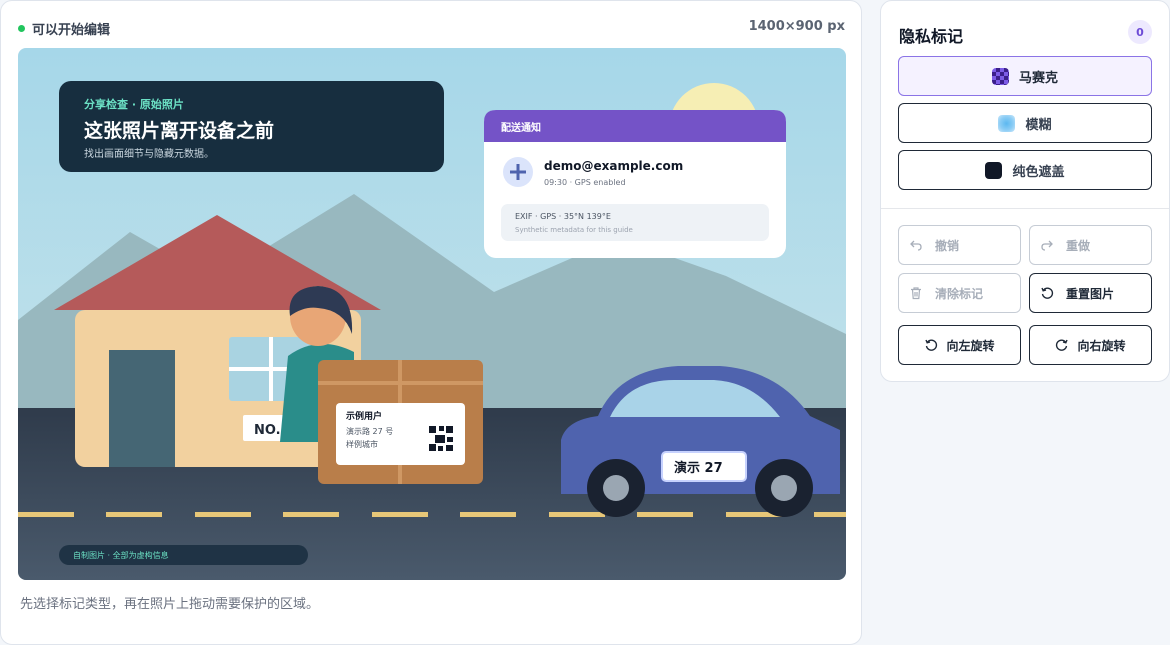 The image size is (1170, 645). I want to click on rotate-right-label: 向右旋转, so click(1101, 345).